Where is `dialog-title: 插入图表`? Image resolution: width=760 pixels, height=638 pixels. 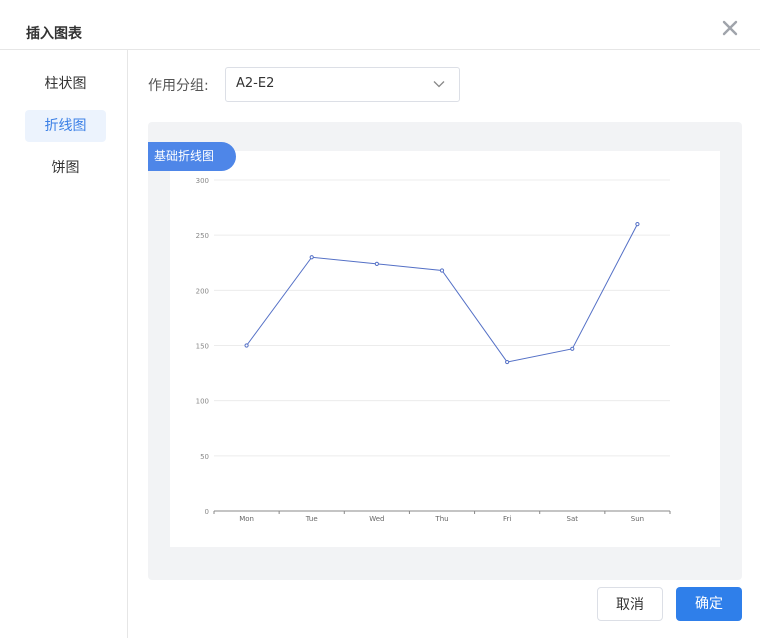
dialog-title: 插入图表 is located at coordinates (54, 34).